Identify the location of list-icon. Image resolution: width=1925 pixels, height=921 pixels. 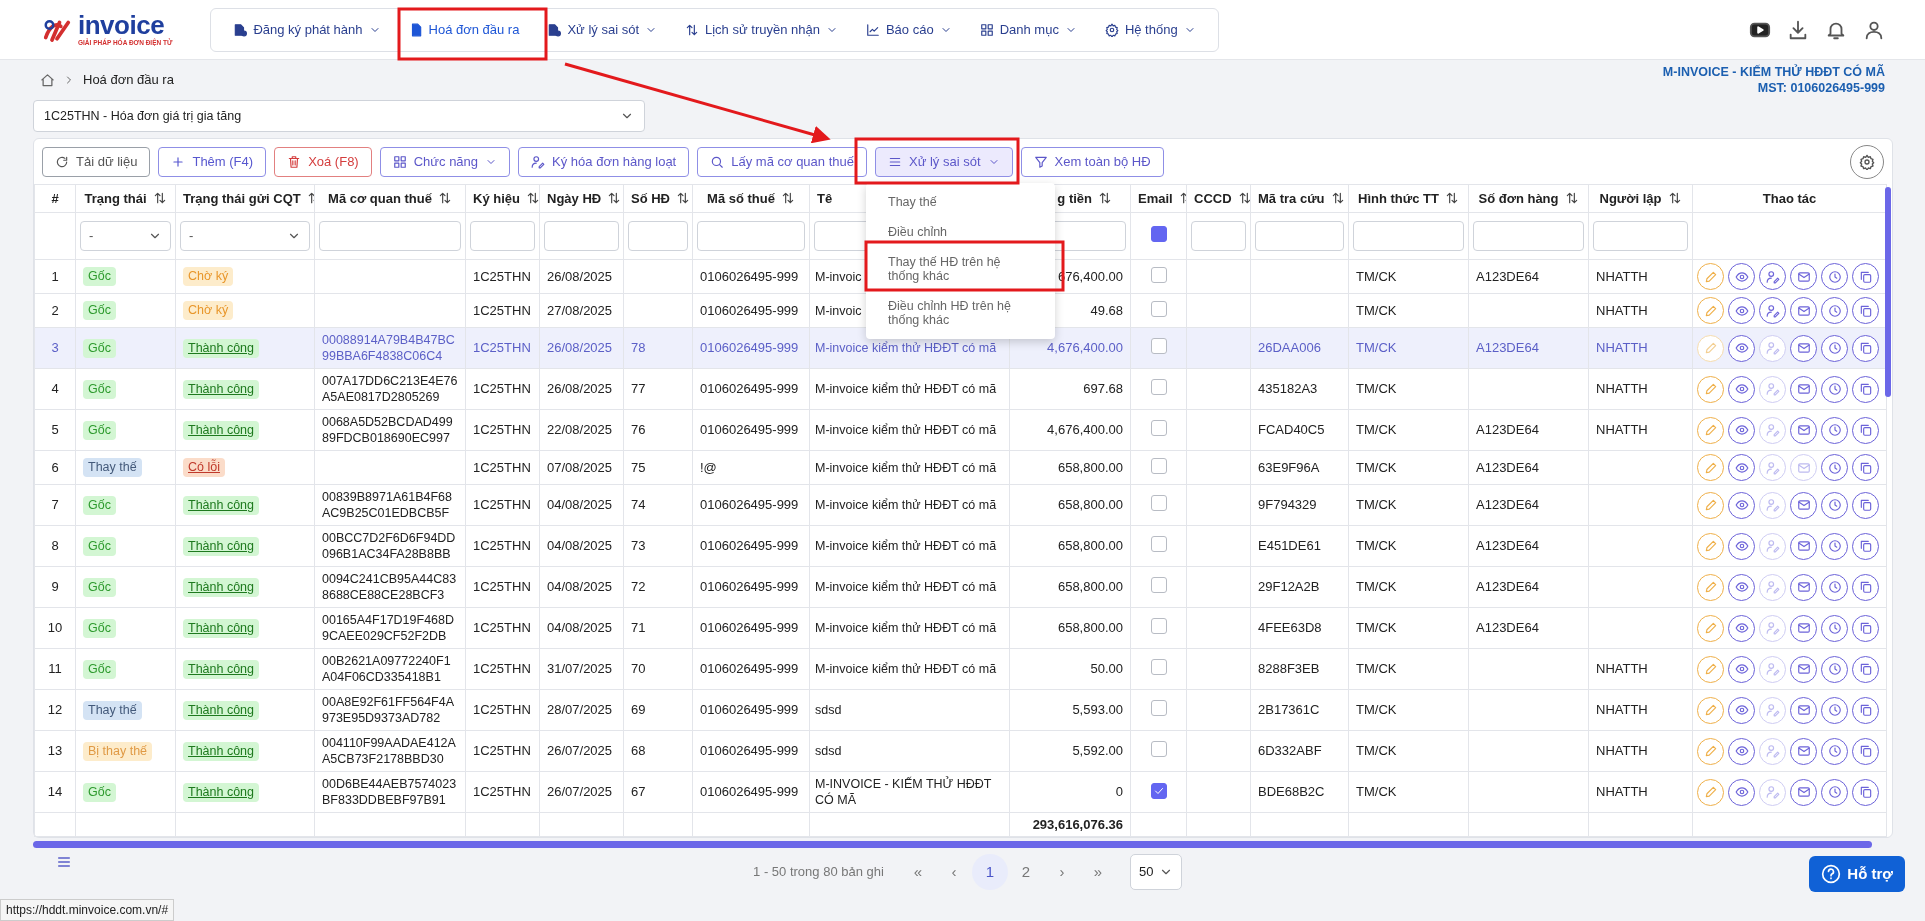
(64, 862).